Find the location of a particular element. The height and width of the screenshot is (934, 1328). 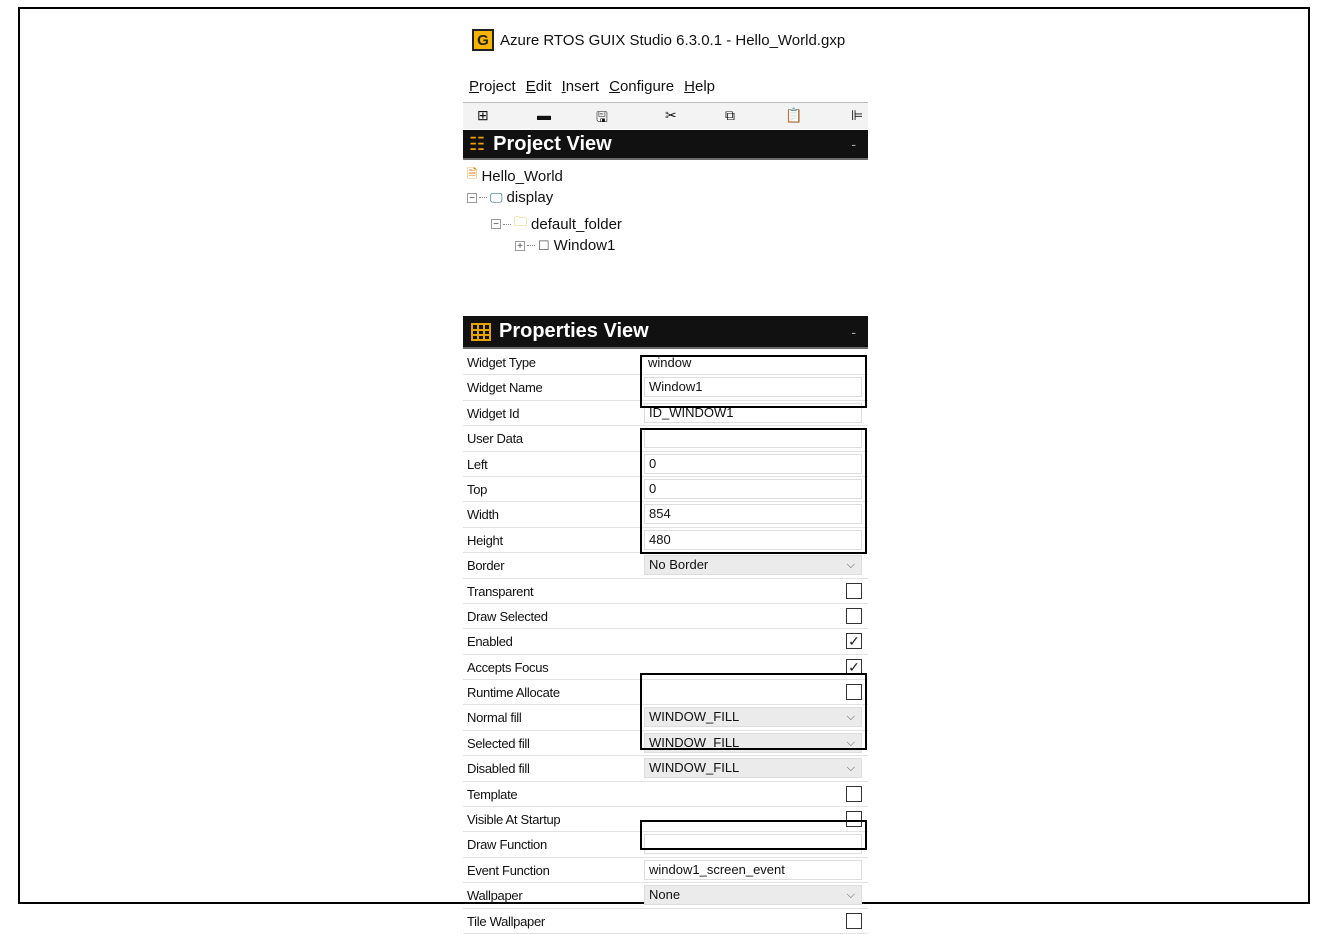

prop-row-left: Left 0 is located at coordinates (665, 464).